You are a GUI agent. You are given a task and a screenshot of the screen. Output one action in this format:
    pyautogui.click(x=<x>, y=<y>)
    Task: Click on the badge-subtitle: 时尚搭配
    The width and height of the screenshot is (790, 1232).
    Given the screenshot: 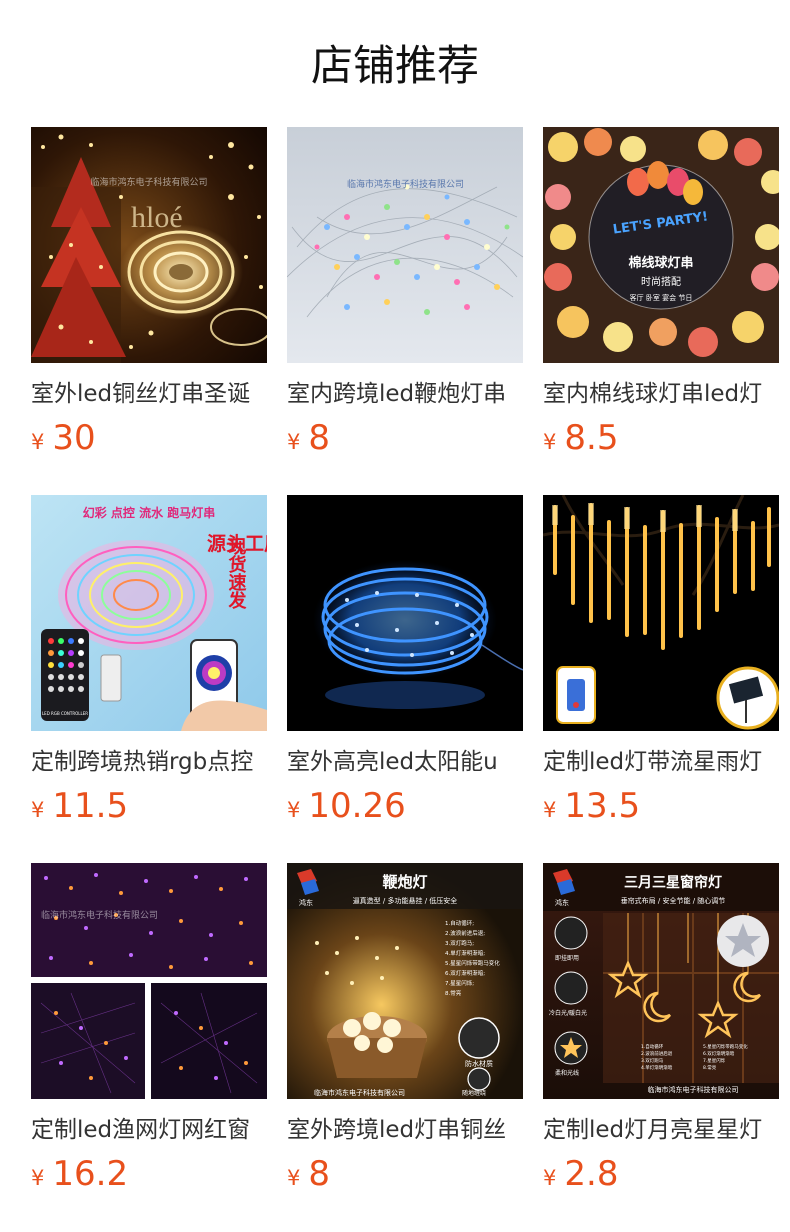 What is the action you would take?
    pyautogui.click(x=661, y=281)
    